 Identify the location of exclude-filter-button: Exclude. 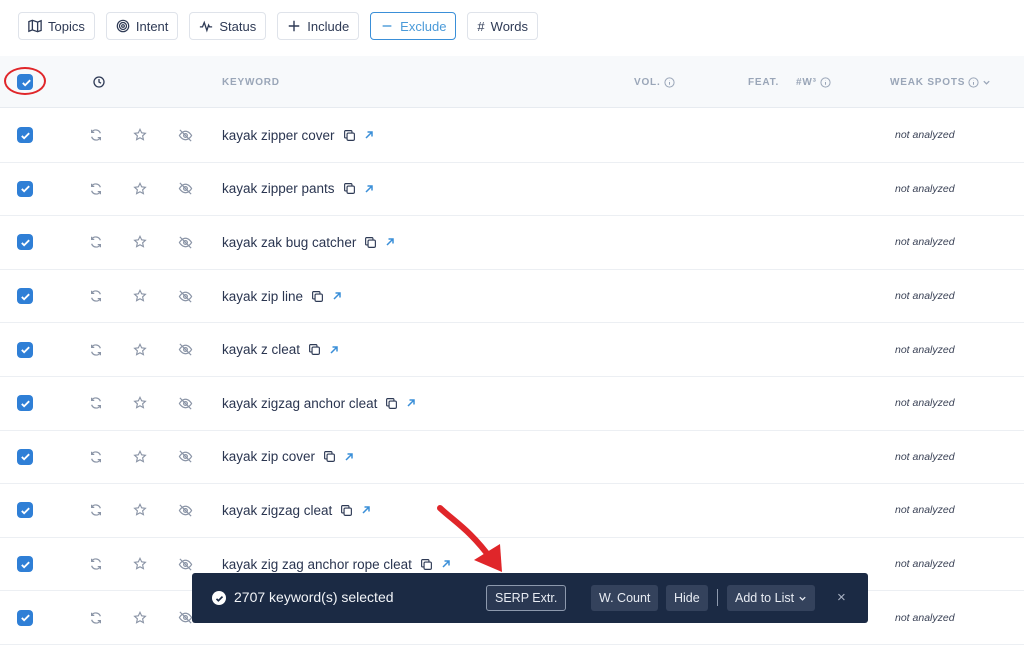
(413, 26).